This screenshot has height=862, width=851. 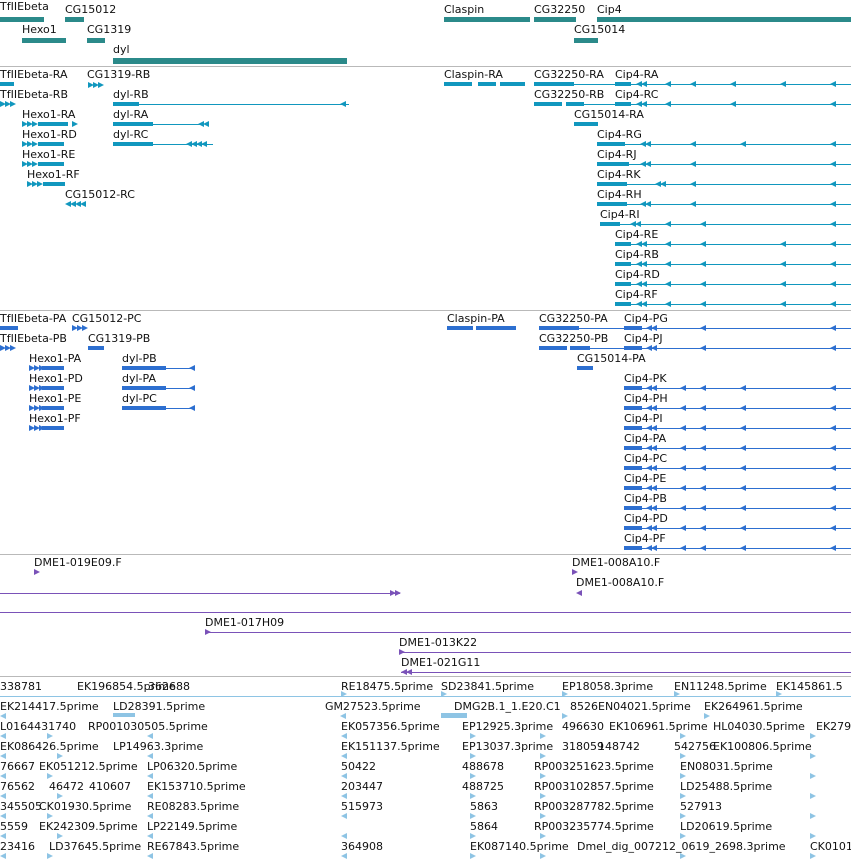 I want to click on ests-label: EK279, so click(x=833, y=726).